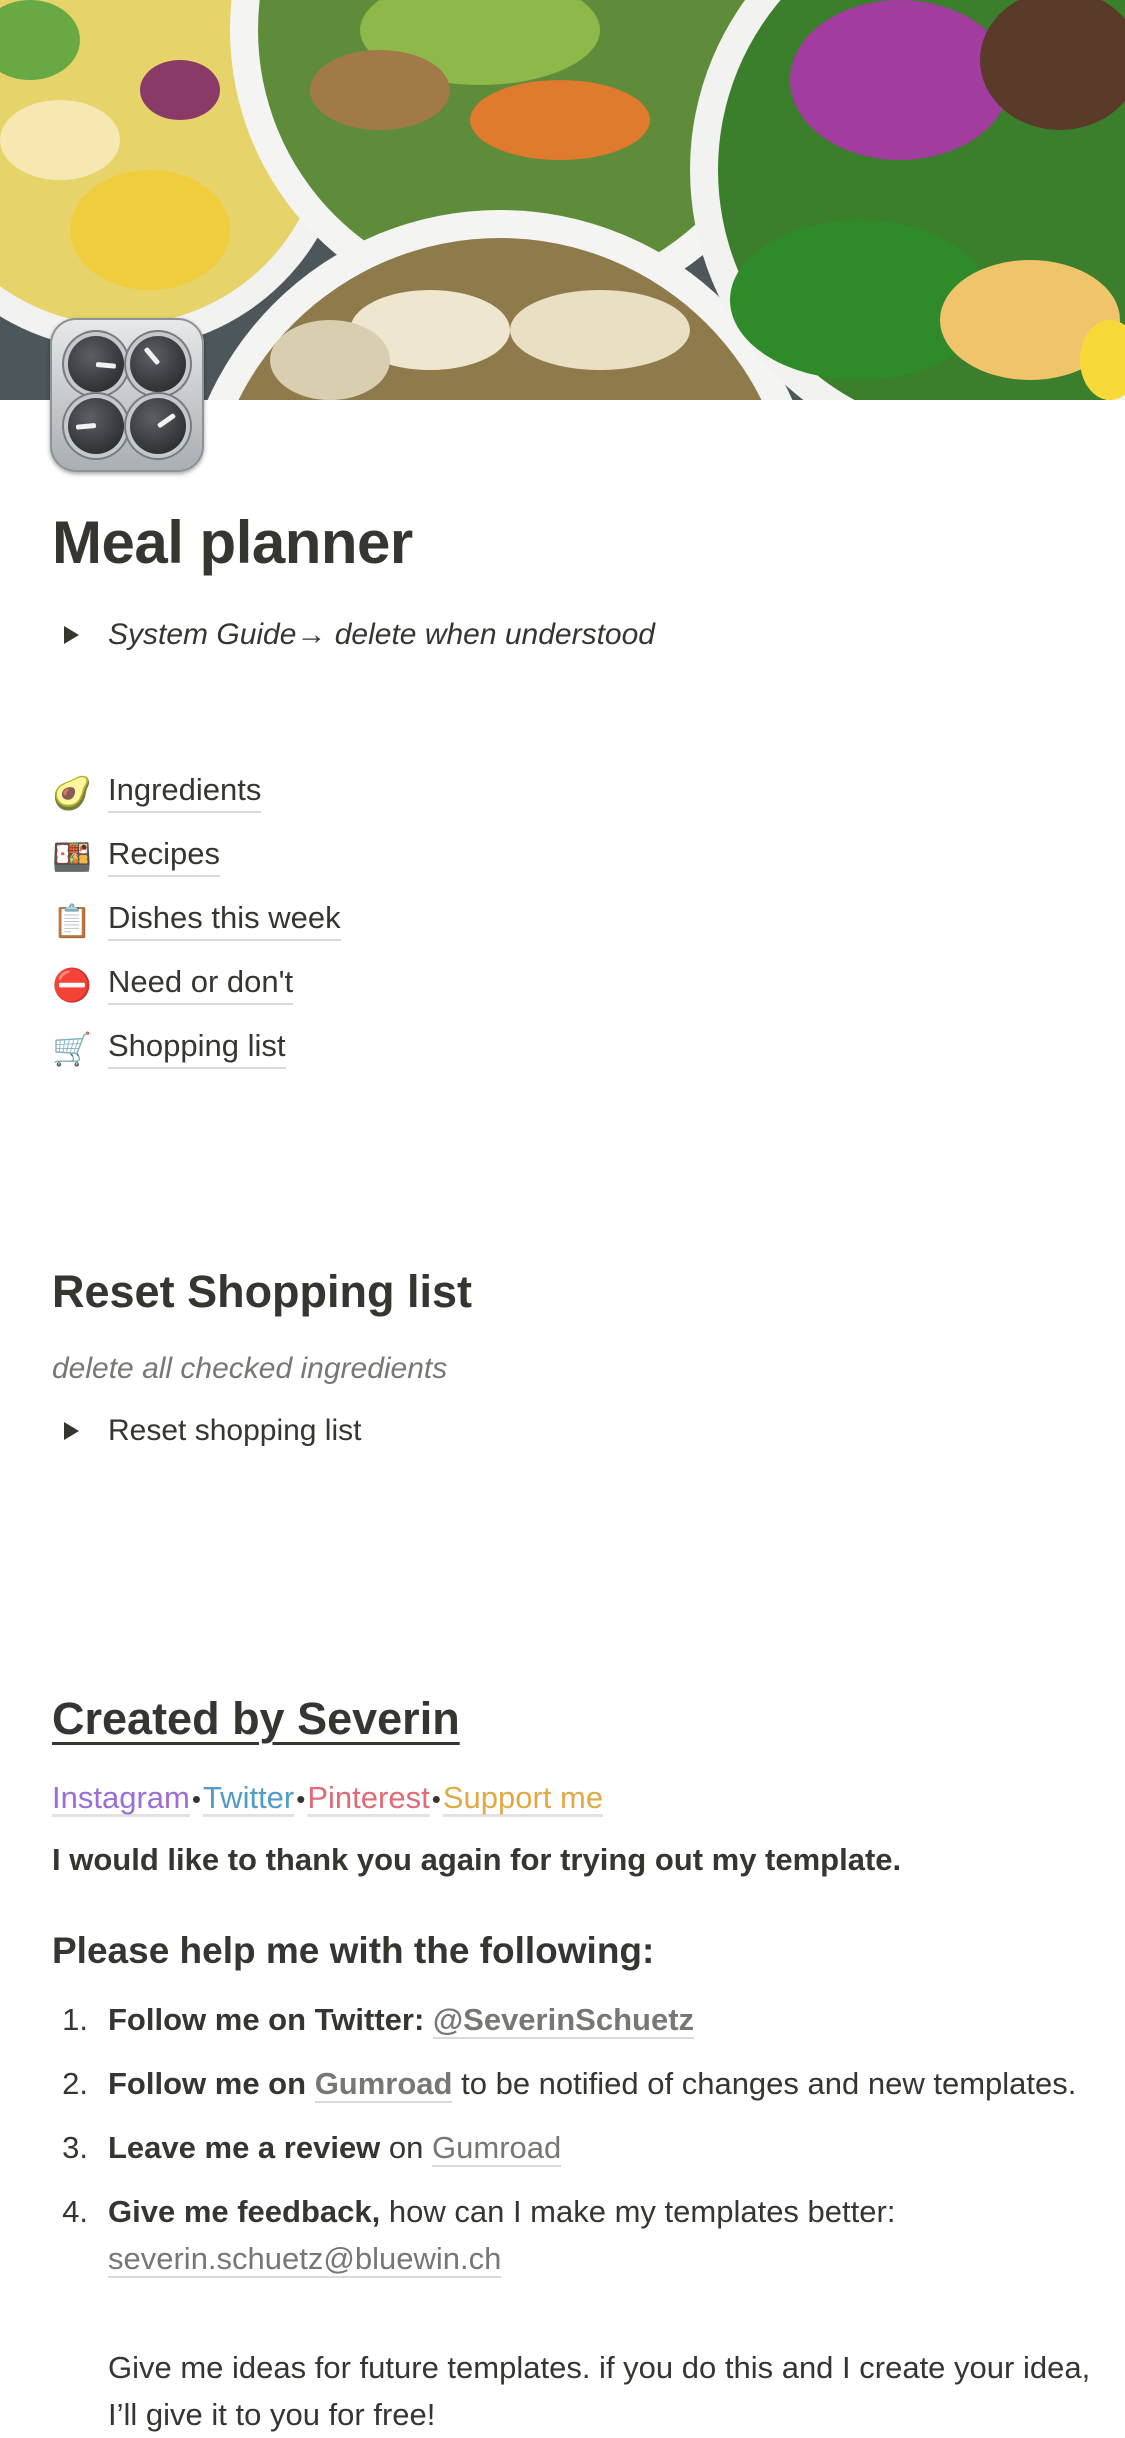  What do you see at coordinates (262, 1292) in the screenshot?
I see `reset-section-heading: Reset Shopping list` at bounding box center [262, 1292].